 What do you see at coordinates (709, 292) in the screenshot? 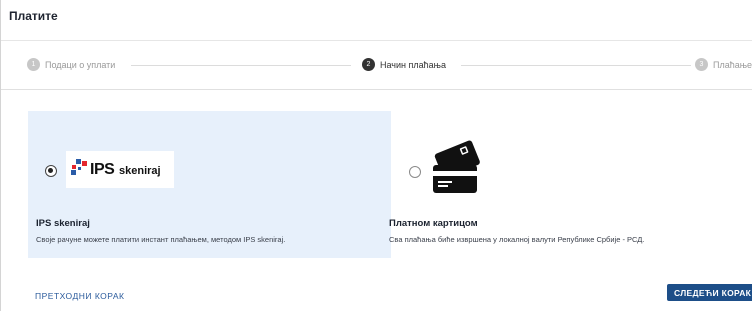
I see `next-step-button: СЛЕДЕЋИ КОРАК` at bounding box center [709, 292].